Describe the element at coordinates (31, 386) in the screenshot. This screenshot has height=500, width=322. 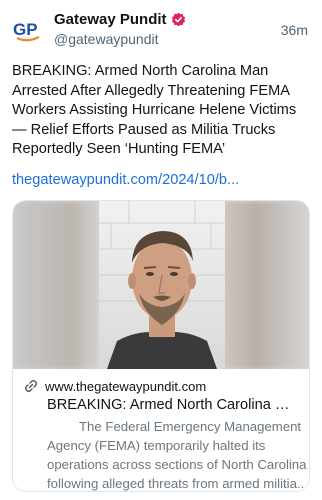
I see `link-icon` at that location.